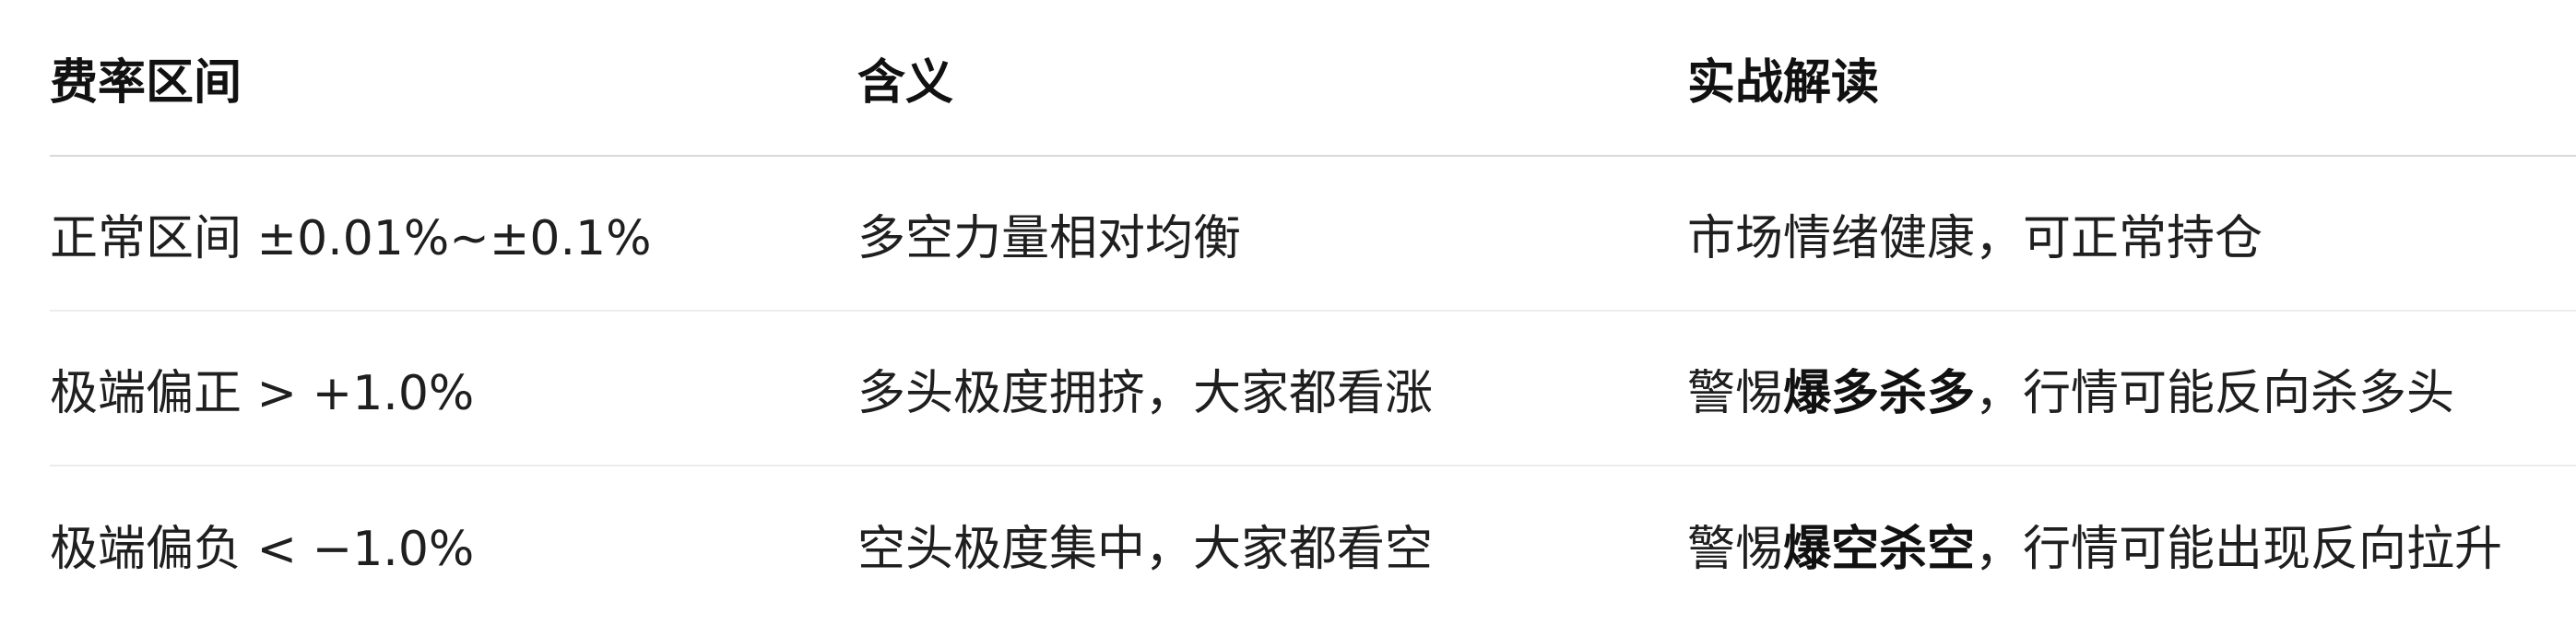 The image size is (2576, 637). Describe the element at coordinates (2215, 393) in the screenshot. I see `interpretation-suffix: ，行情可能反向杀多头` at that location.